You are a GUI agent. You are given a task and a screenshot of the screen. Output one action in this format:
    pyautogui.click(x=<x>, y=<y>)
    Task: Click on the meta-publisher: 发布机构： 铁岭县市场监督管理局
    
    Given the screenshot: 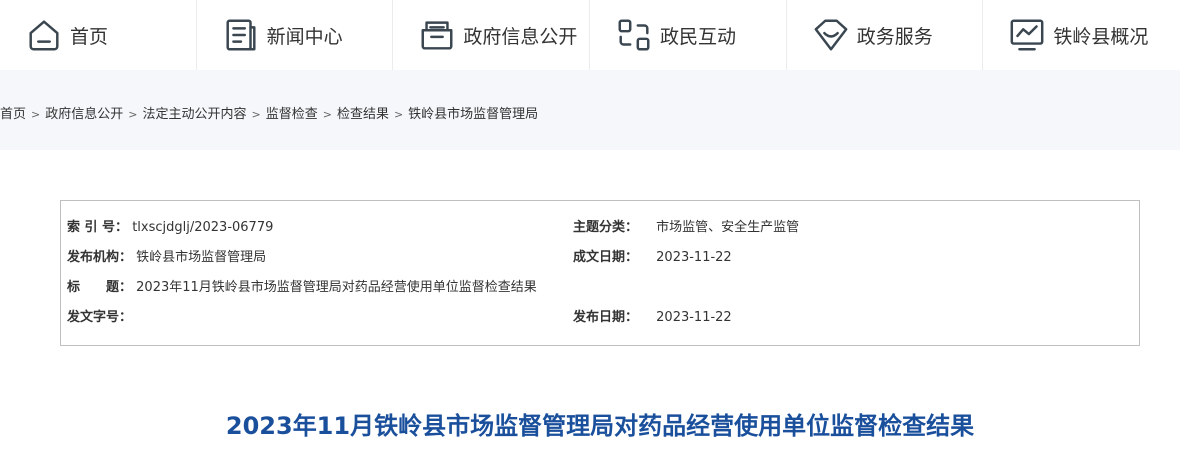 What is the action you would take?
    pyautogui.click(x=166, y=258)
    